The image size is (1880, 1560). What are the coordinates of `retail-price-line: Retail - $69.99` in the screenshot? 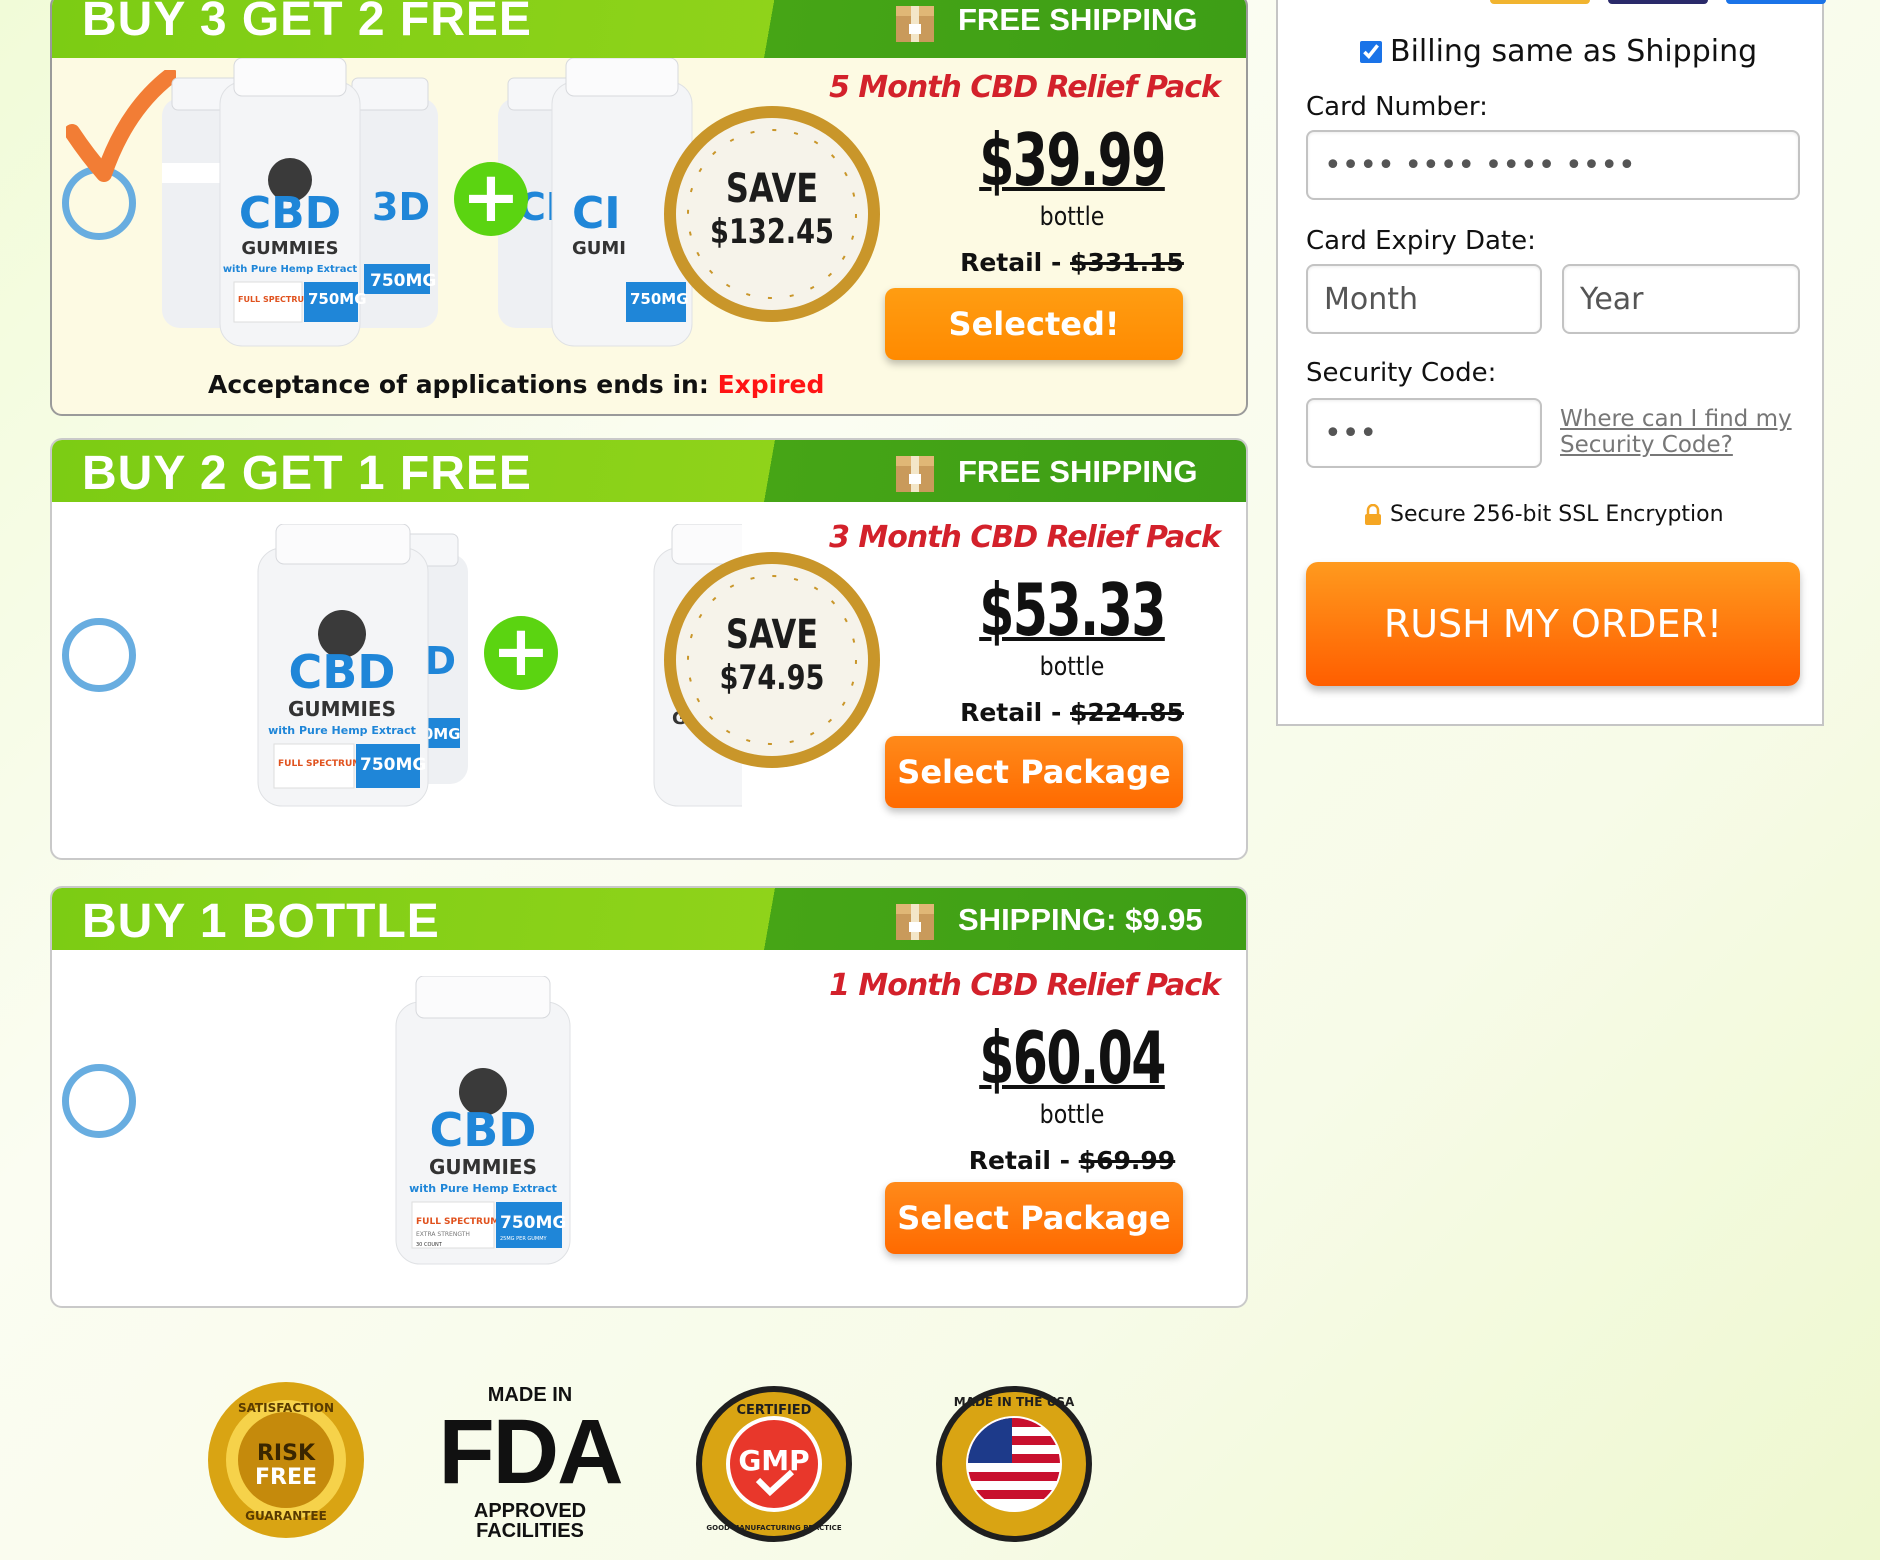 It's located at (1072, 1160).